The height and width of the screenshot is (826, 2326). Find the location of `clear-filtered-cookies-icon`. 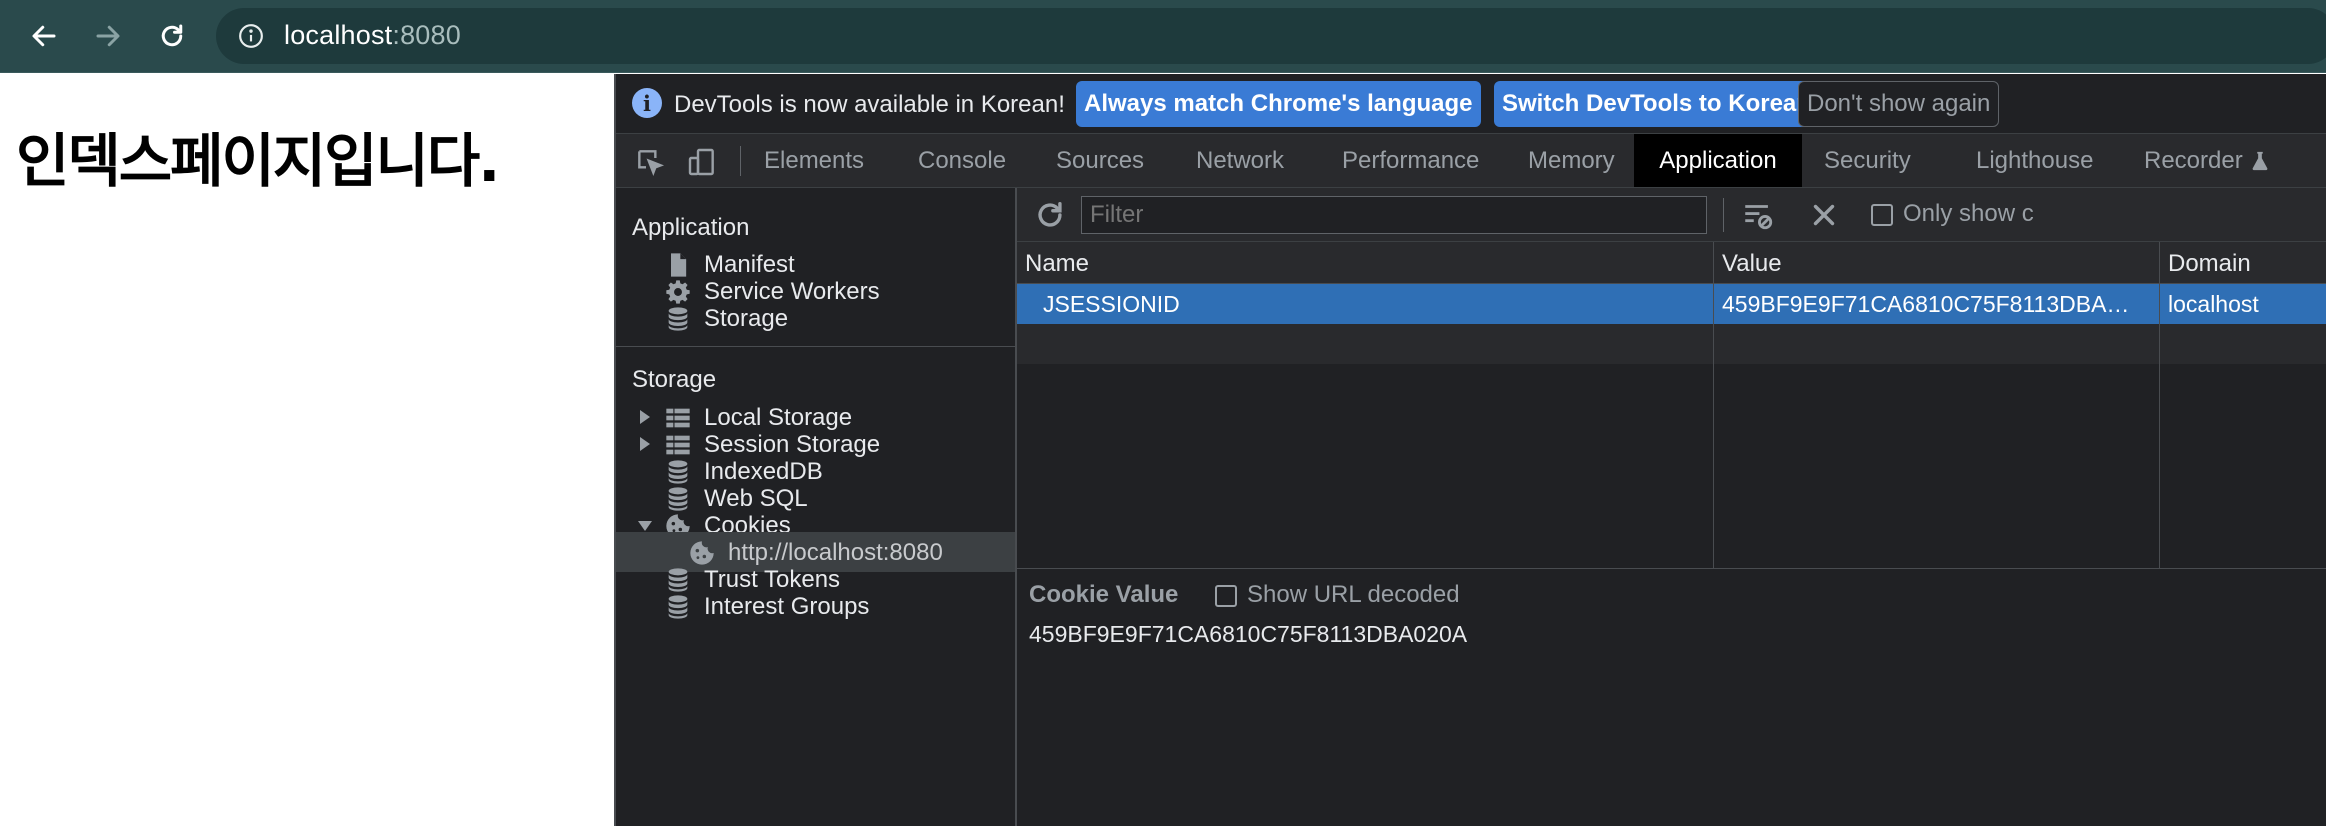

clear-filtered-cookies-icon is located at coordinates (1758, 215).